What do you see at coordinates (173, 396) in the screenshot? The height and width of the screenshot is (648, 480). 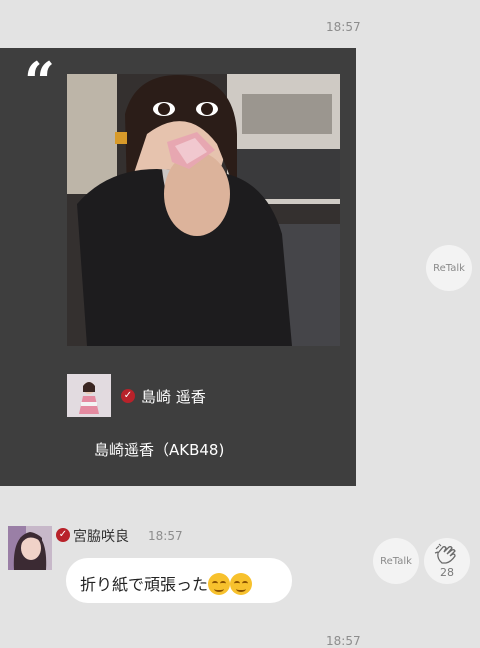 I see `retalk-author-name: 島崎 遥香` at bounding box center [173, 396].